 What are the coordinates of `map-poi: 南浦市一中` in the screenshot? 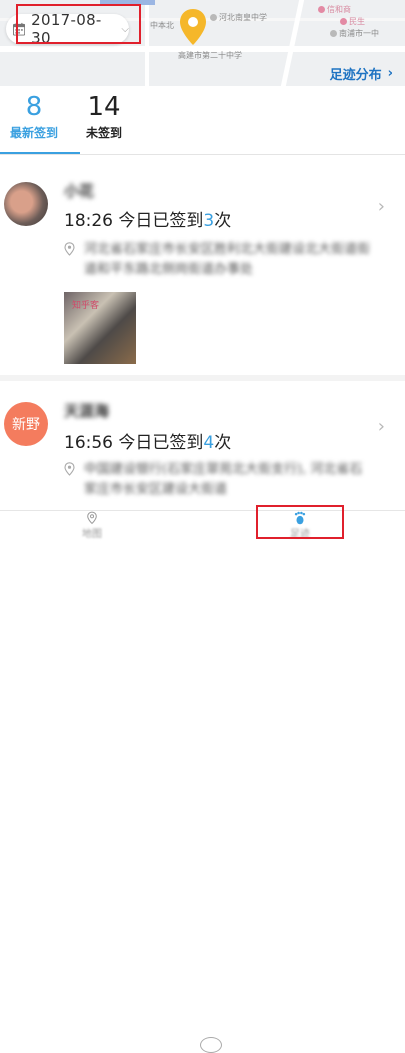 It's located at (354, 33).